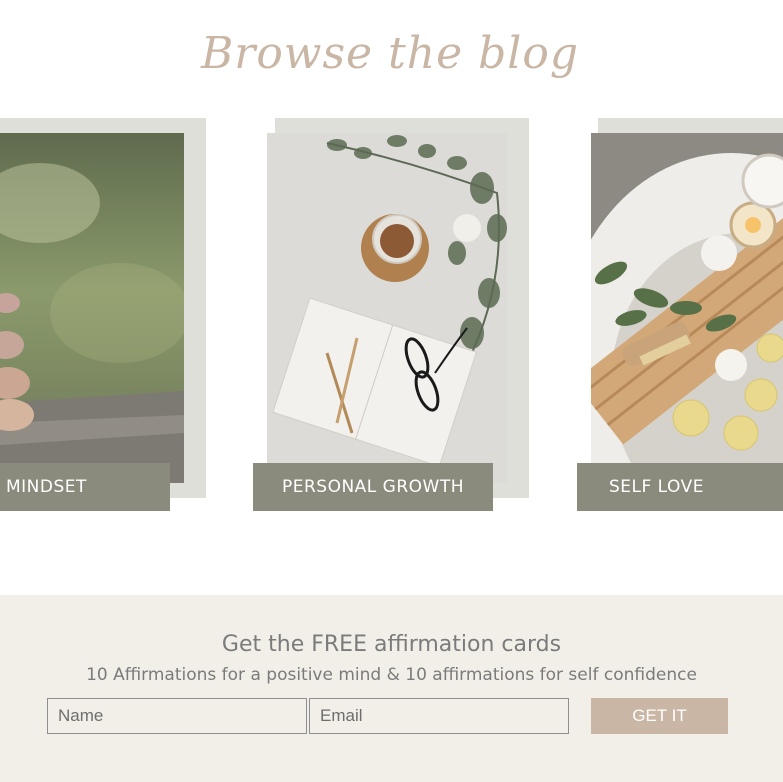 The image size is (783, 782). Describe the element at coordinates (387, 308) in the screenshot. I see `notebook-flatlay-photo` at that location.